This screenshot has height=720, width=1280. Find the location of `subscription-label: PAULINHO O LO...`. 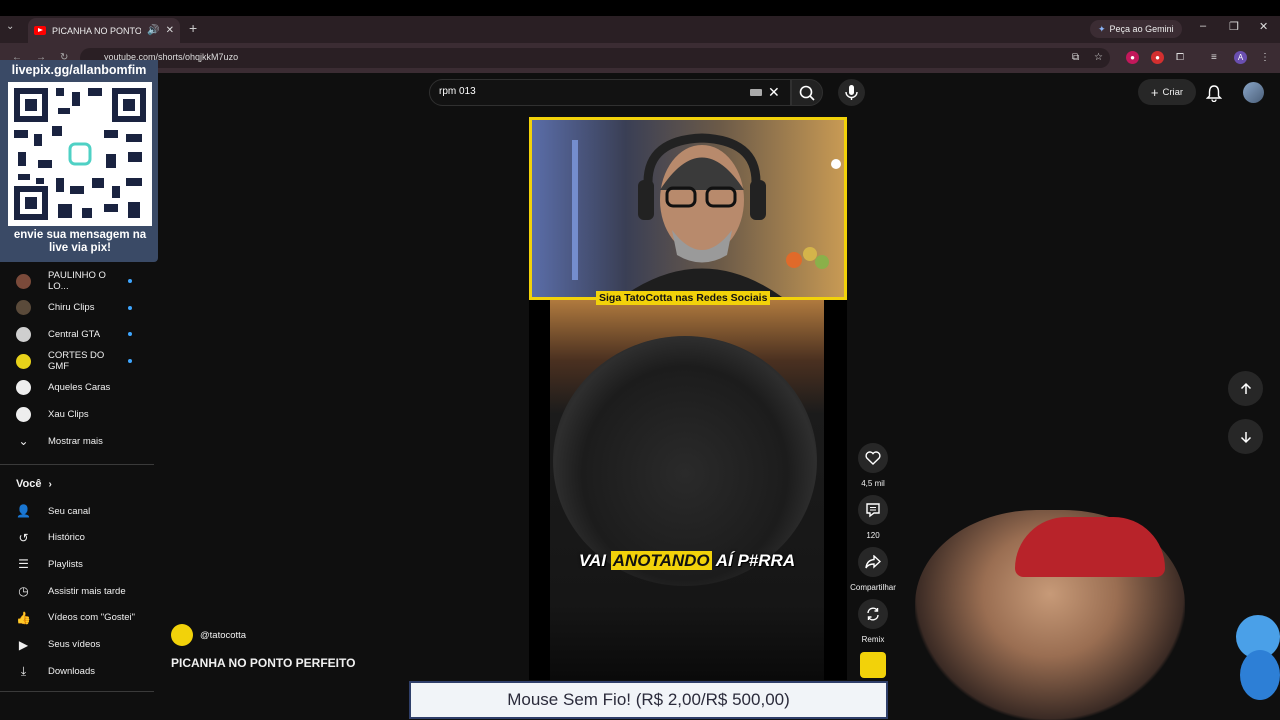

subscription-label: PAULINHO O LO... is located at coordinates (77, 281).